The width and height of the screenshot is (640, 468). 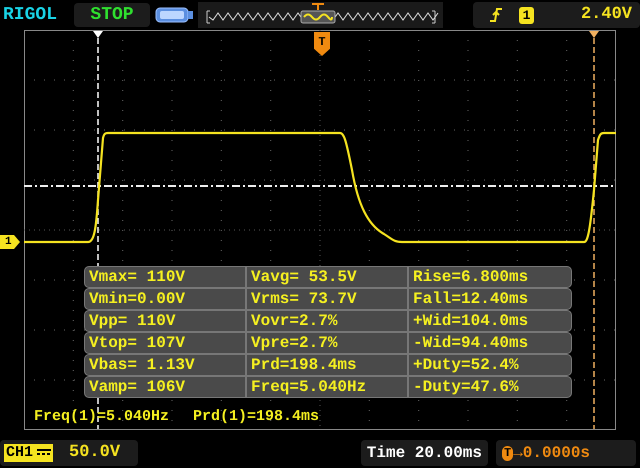 I want to click on measurement-value: Vtop= 107V, so click(x=137, y=343).